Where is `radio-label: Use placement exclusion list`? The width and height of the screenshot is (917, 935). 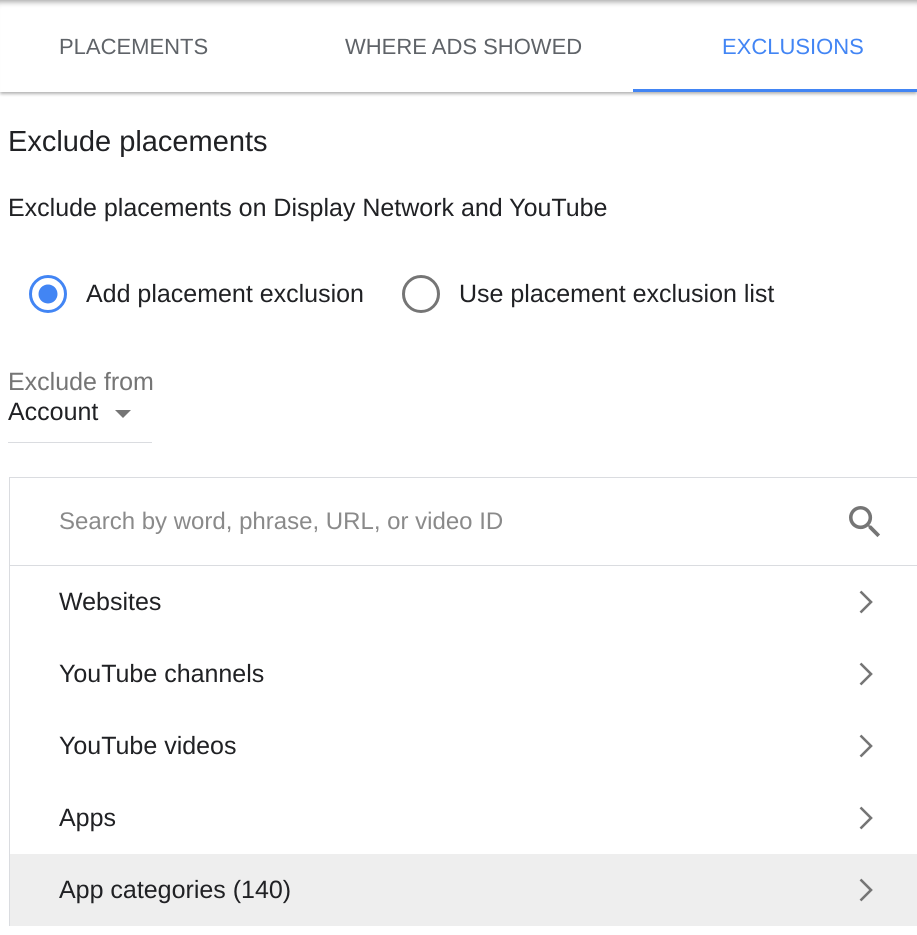 radio-label: Use placement exclusion list is located at coordinates (616, 294).